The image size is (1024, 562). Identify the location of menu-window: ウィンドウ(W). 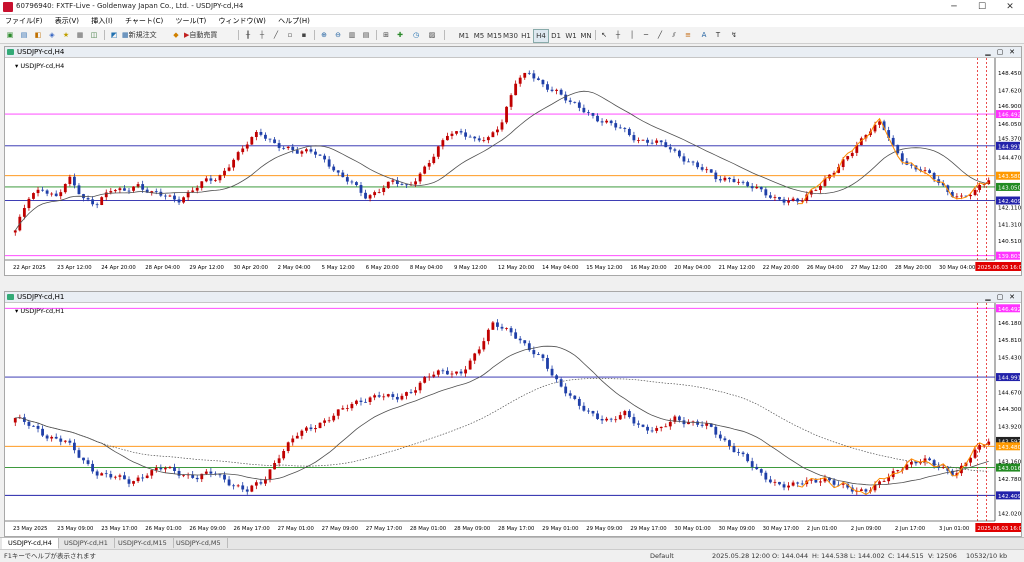
(242, 21).